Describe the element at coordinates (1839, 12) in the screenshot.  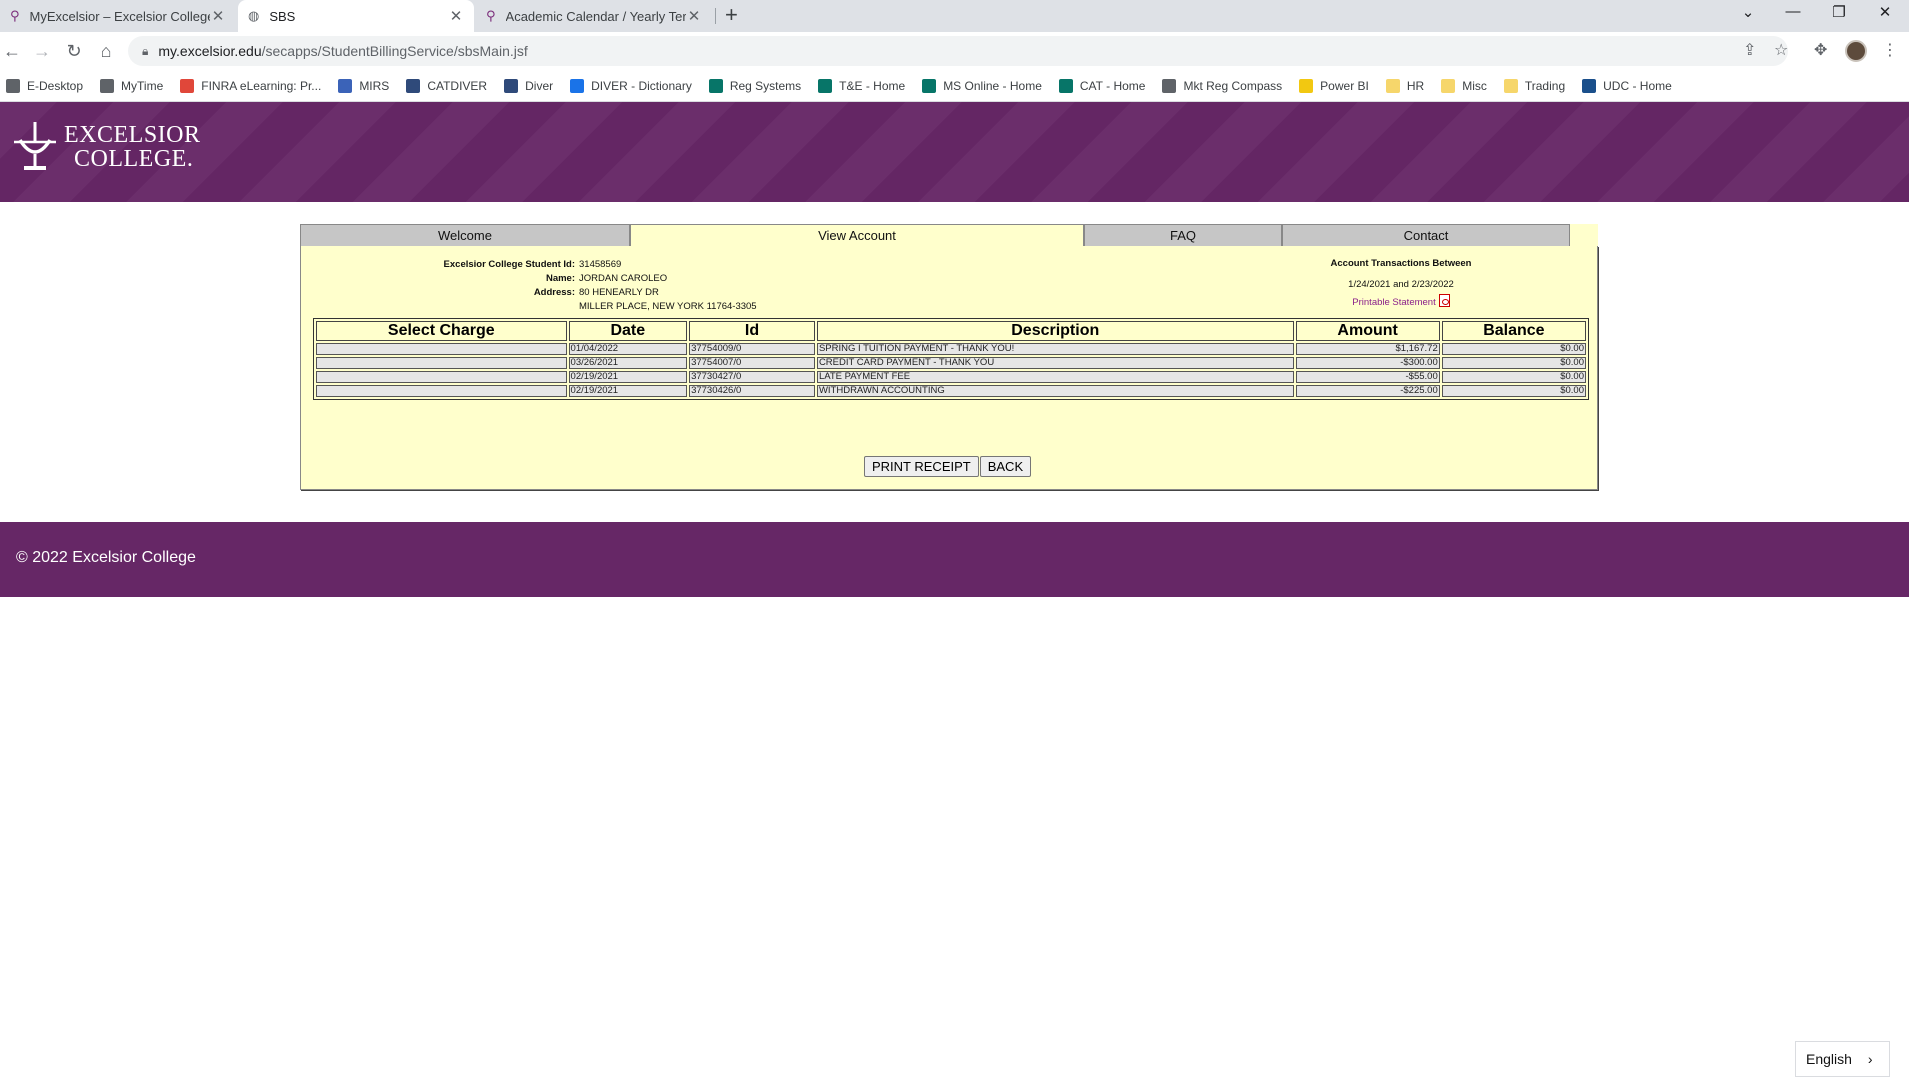
I see `restore-button: ❐` at that location.